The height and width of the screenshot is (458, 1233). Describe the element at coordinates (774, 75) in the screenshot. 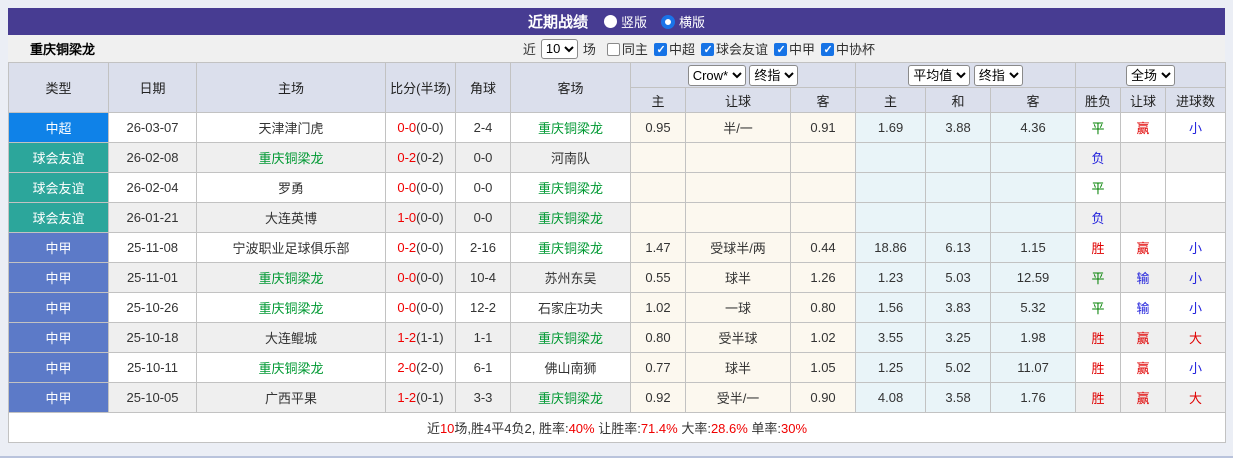

I see `odds-company-time-select: 终指` at that location.